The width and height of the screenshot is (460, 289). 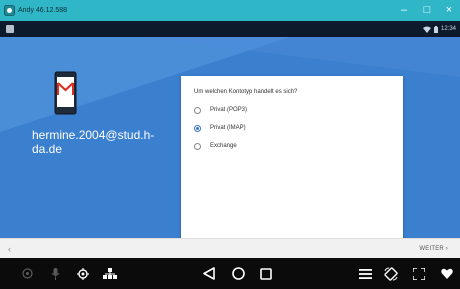 I want to click on phone-mail-icon, so click(x=65, y=93).